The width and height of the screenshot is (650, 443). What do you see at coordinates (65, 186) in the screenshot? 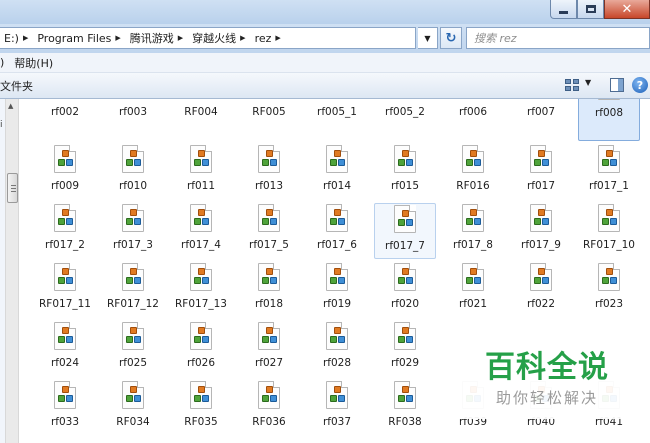
I see `file-name: rf009` at bounding box center [65, 186].